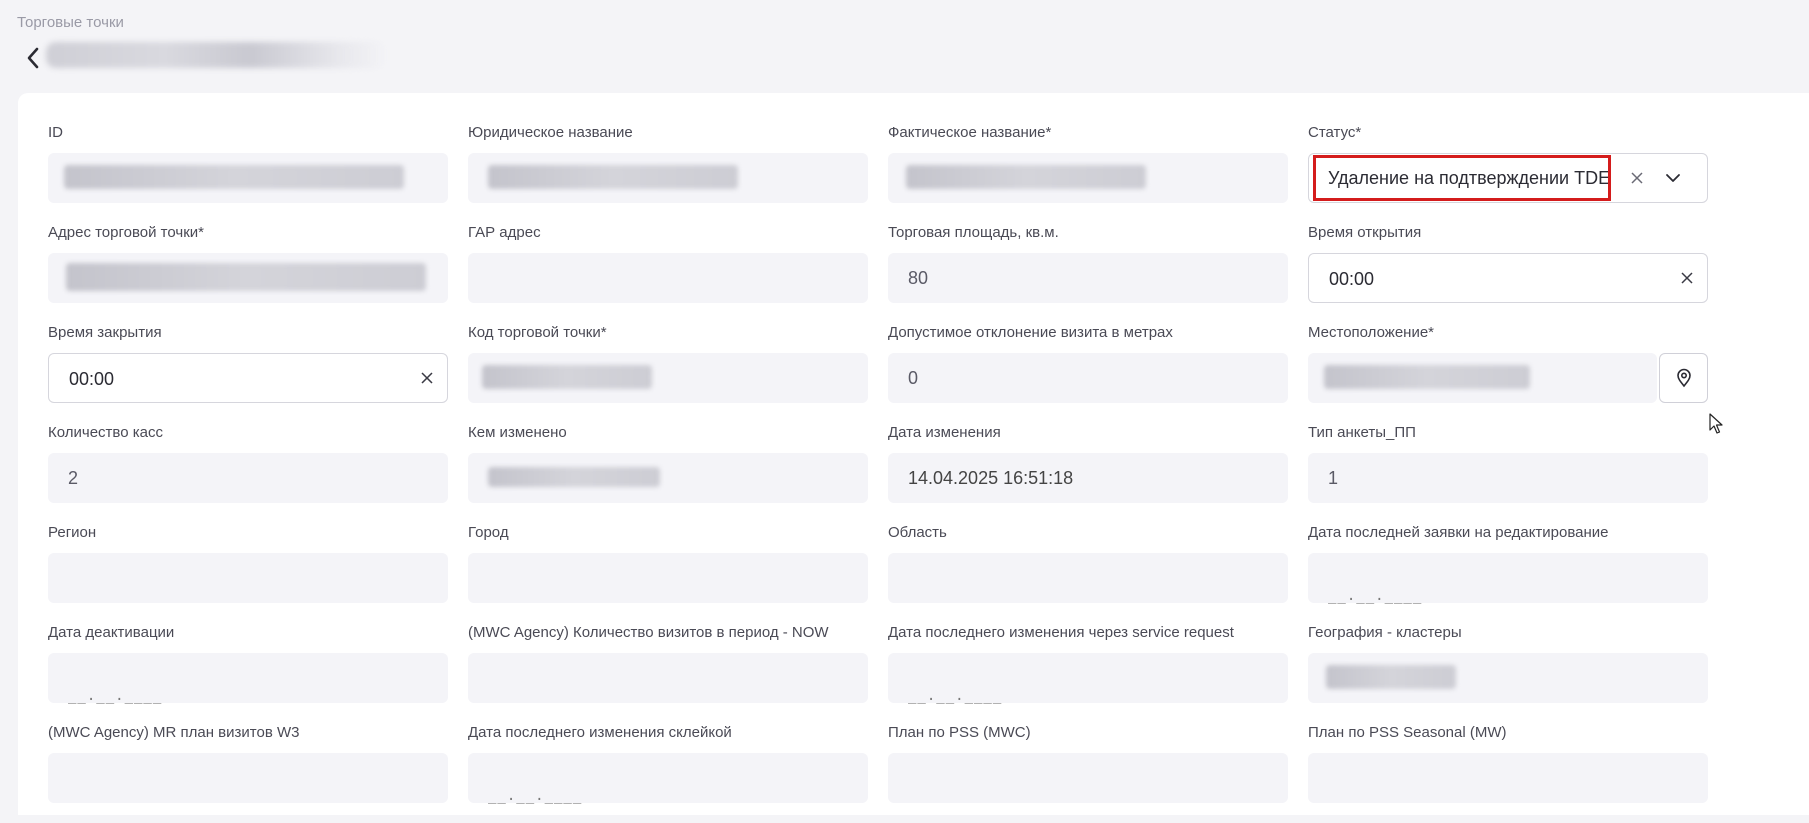  I want to click on field-label: Код торговой точки*, so click(537, 332).